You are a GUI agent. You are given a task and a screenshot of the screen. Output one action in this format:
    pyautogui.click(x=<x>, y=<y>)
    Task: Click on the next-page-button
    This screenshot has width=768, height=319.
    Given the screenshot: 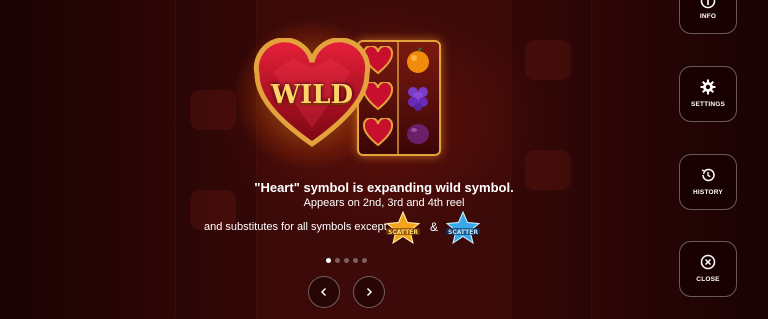 What is the action you would take?
    pyautogui.click(x=369, y=292)
    